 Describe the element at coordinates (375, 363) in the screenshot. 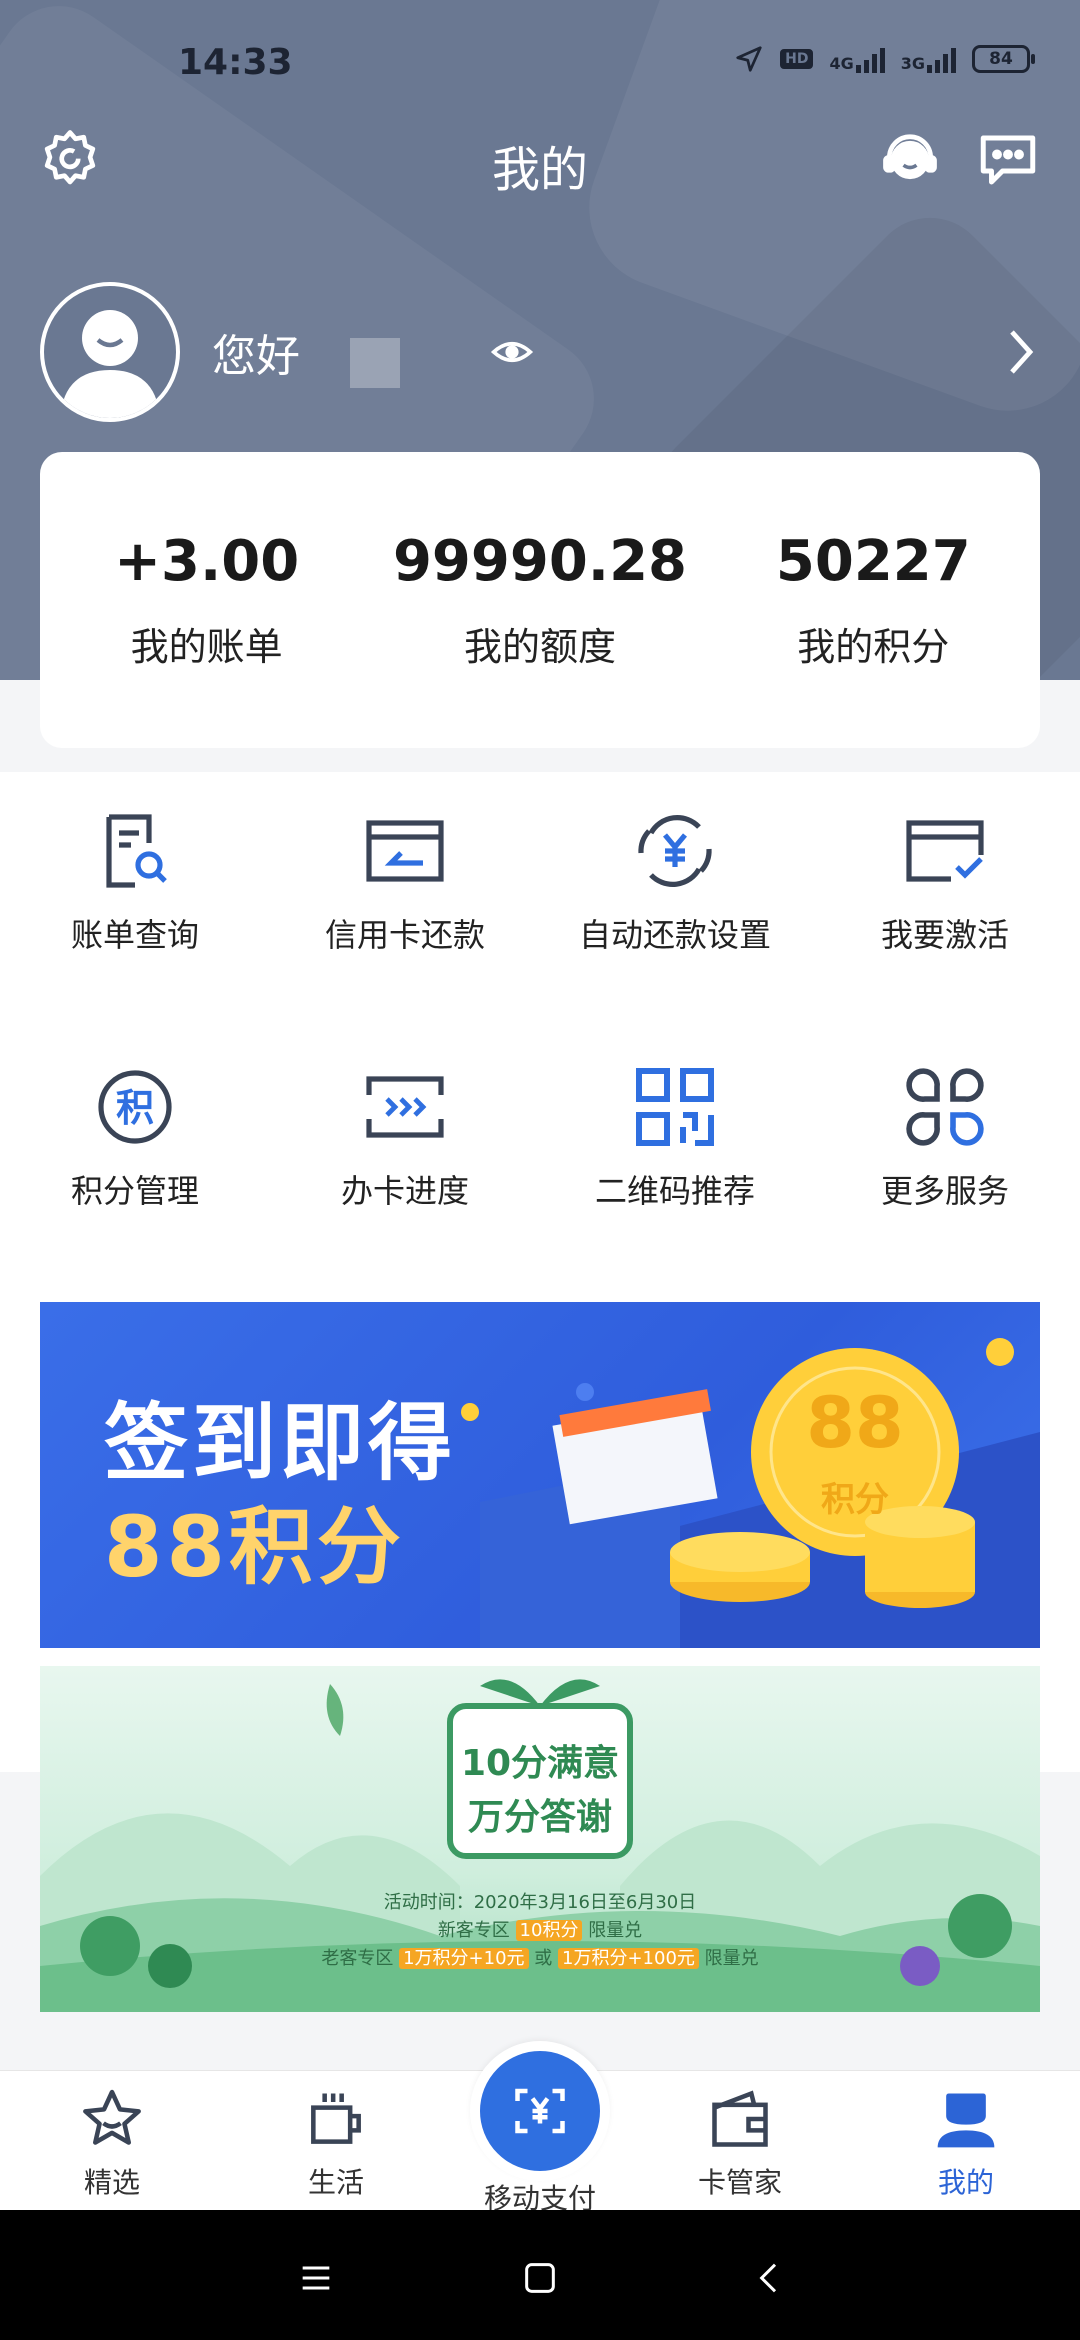

I see `masked-username` at that location.